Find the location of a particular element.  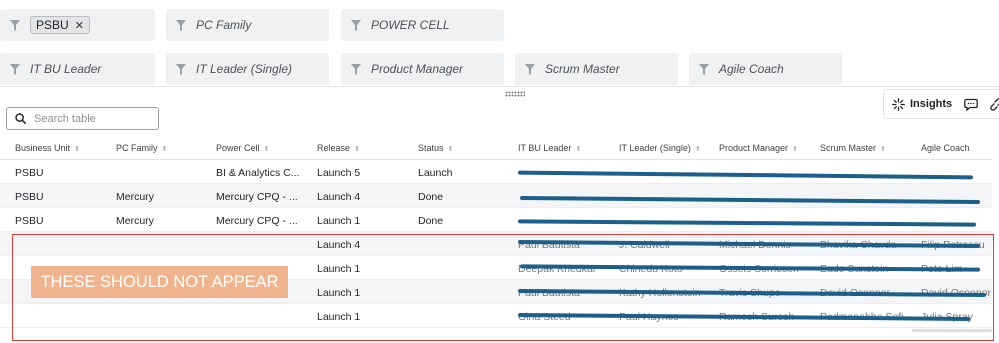

filter-power-cell: POWER CELL is located at coordinates (422, 25).